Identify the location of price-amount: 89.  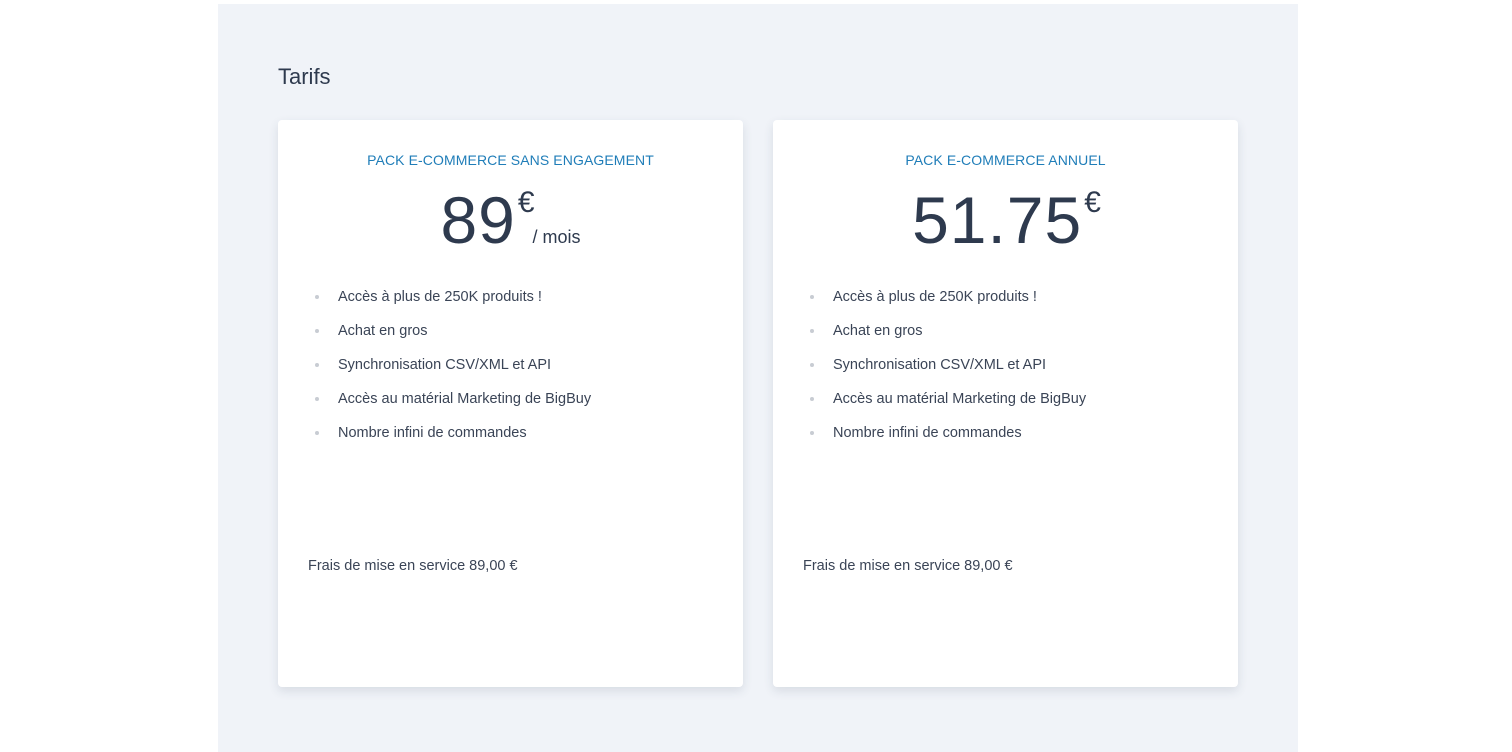
(478, 220).